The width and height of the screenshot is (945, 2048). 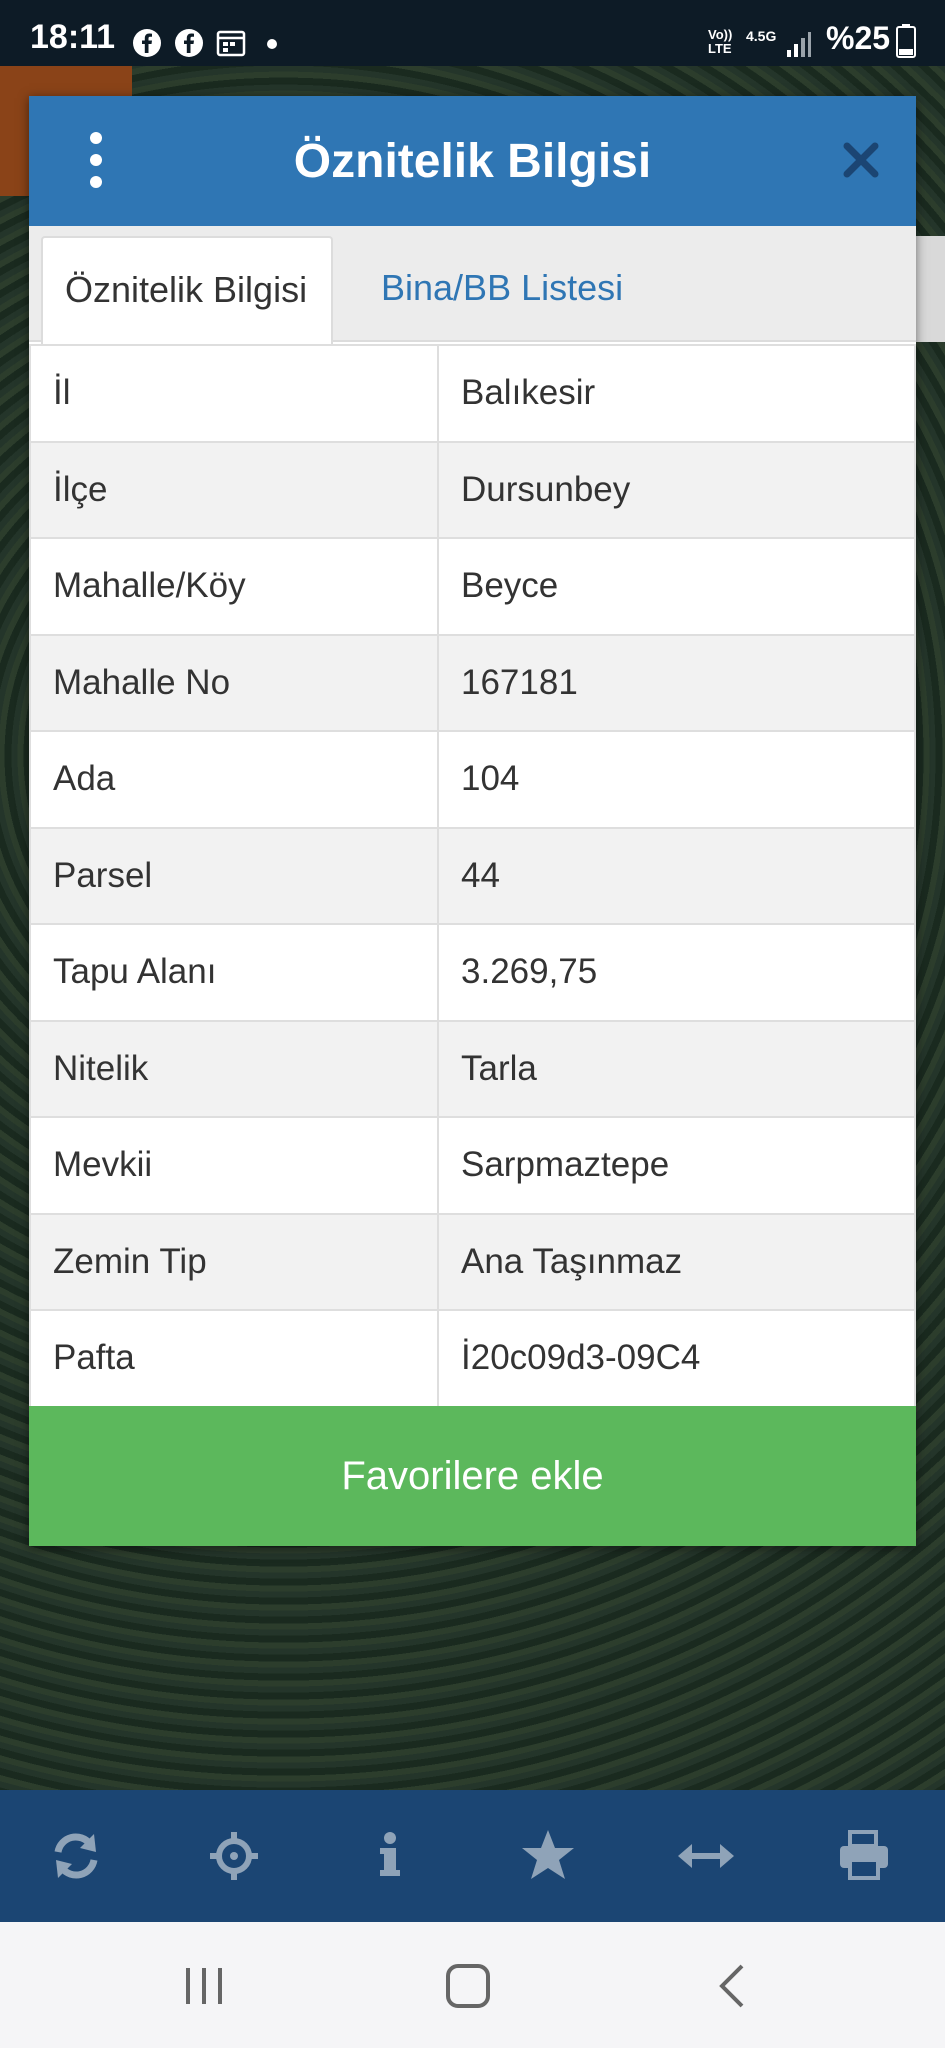 I want to click on attribute-key: Tapu Alanı, so click(x=234, y=972).